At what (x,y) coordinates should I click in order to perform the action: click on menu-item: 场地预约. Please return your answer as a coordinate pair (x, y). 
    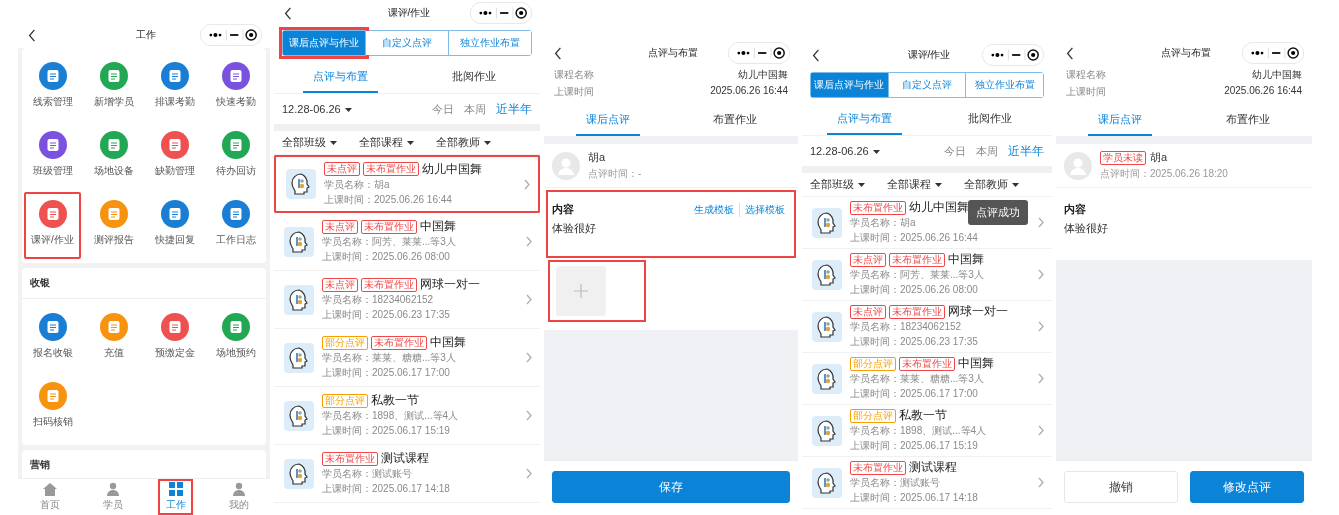
    Looking at the image, I should click on (235, 338).